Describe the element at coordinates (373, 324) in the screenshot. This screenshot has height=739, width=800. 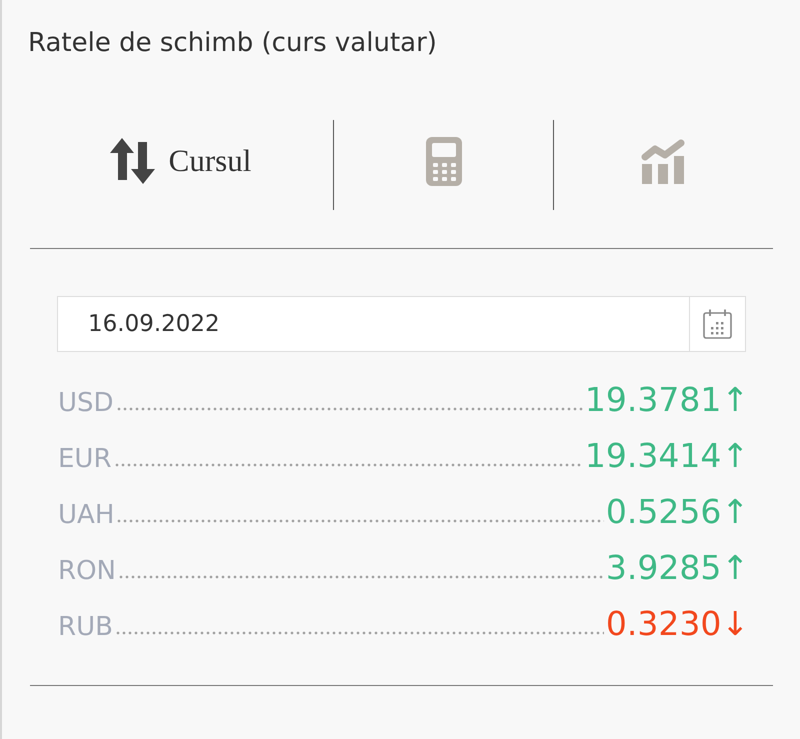
I see `date-field: 16.09.2022` at that location.